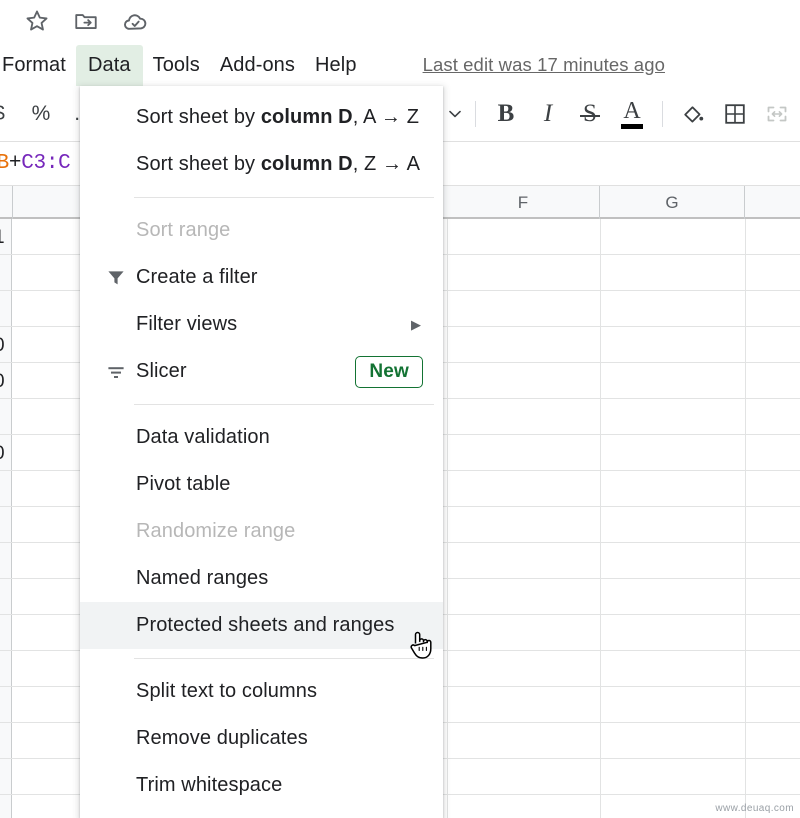 This screenshot has height=818, width=800. I want to click on text-color-button: A, so click(632, 114).